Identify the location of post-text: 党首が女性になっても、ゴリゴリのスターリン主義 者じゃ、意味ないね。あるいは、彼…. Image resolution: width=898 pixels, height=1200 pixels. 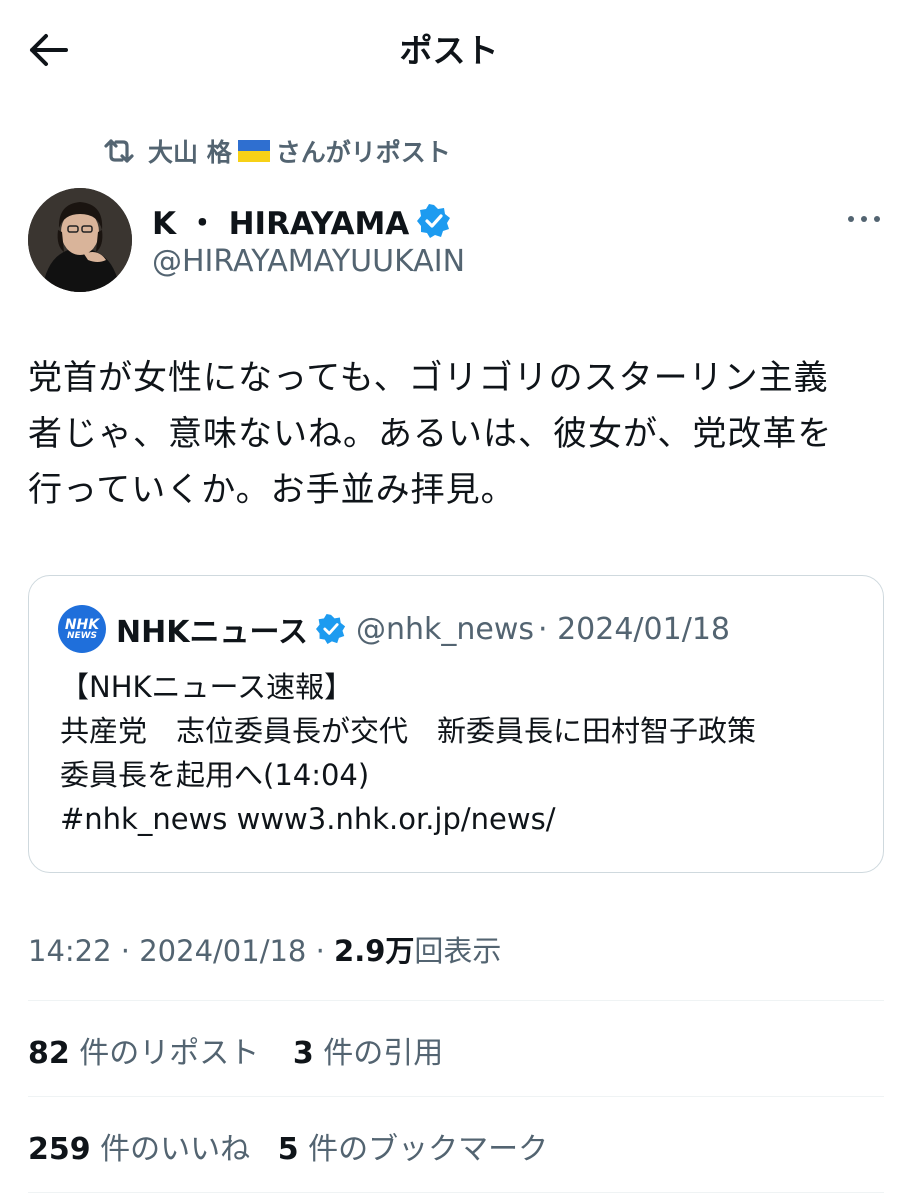
(458, 434).